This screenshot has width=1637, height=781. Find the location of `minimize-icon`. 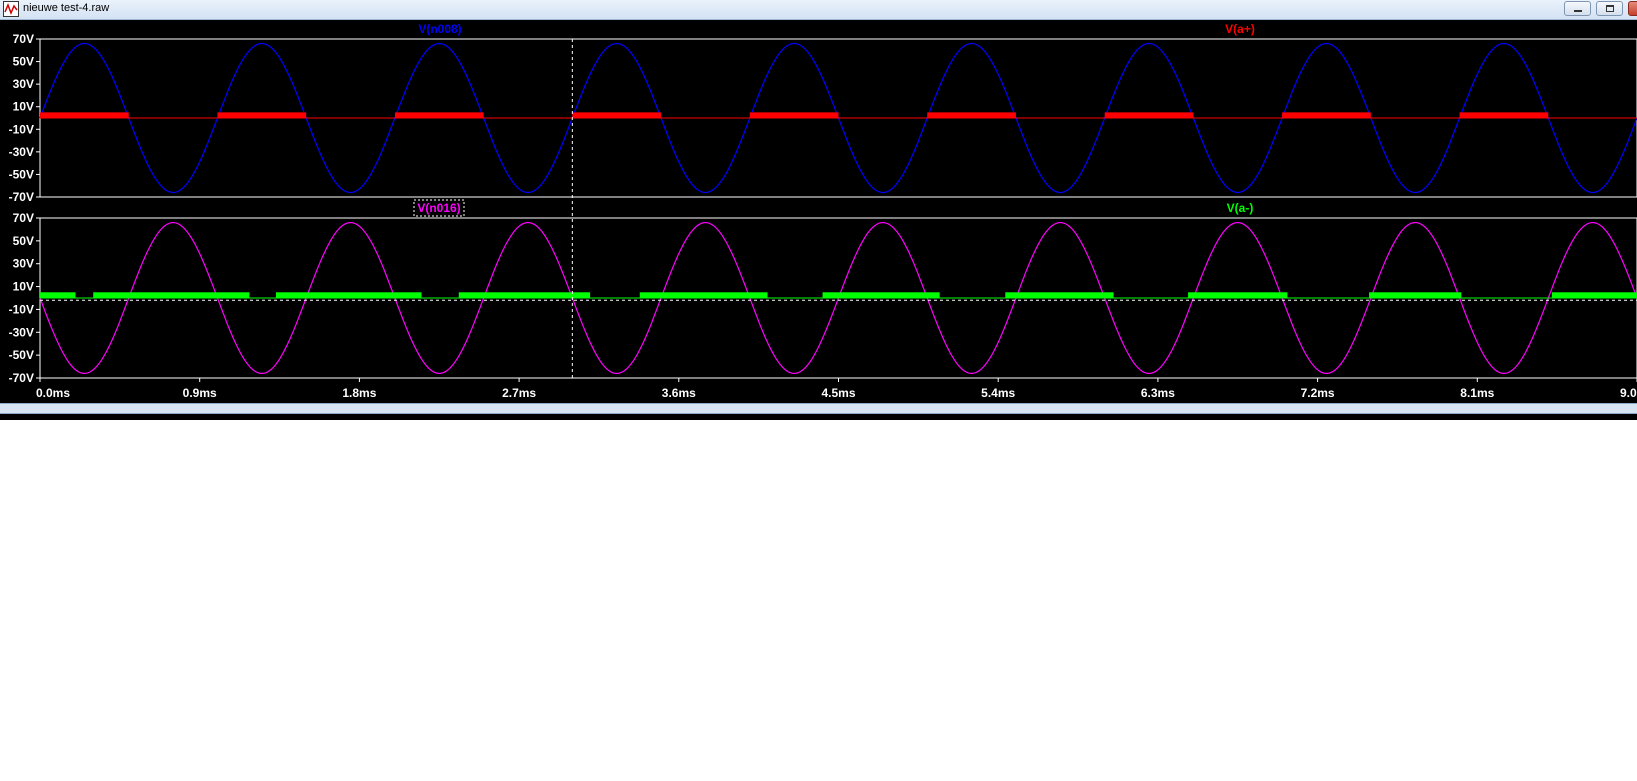

minimize-icon is located at coordinates (1578, 11).